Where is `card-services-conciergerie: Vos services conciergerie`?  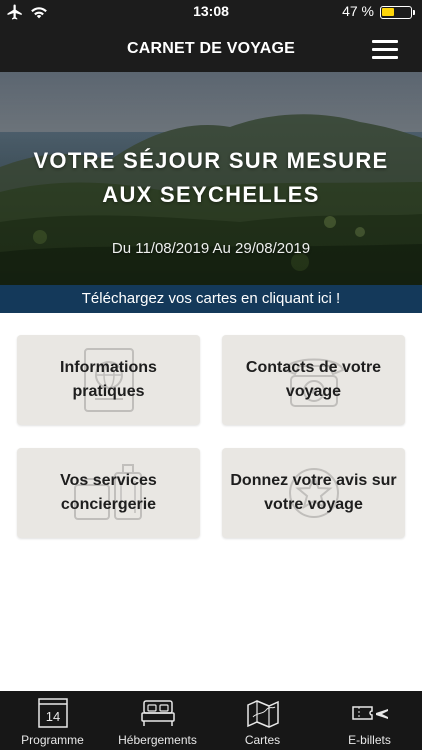 card-services-conciergerie: Vos services conciergerie is located at coordinates (108, 493).